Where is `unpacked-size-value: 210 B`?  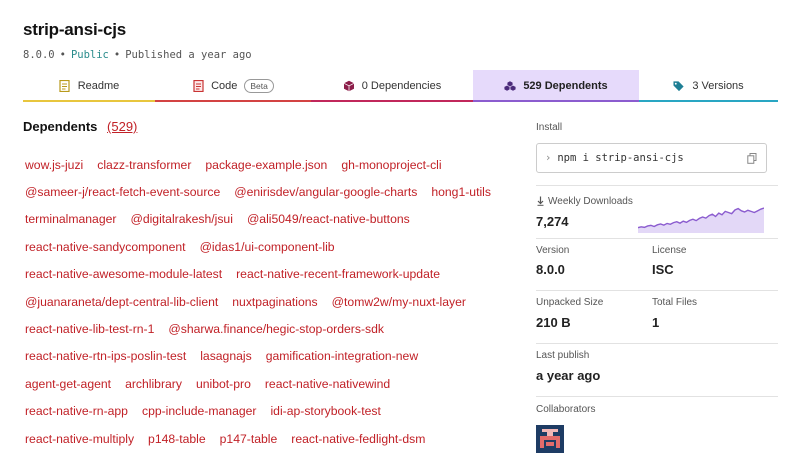 unpacked-size-value: 210 B is located at coordinates (553, 322).